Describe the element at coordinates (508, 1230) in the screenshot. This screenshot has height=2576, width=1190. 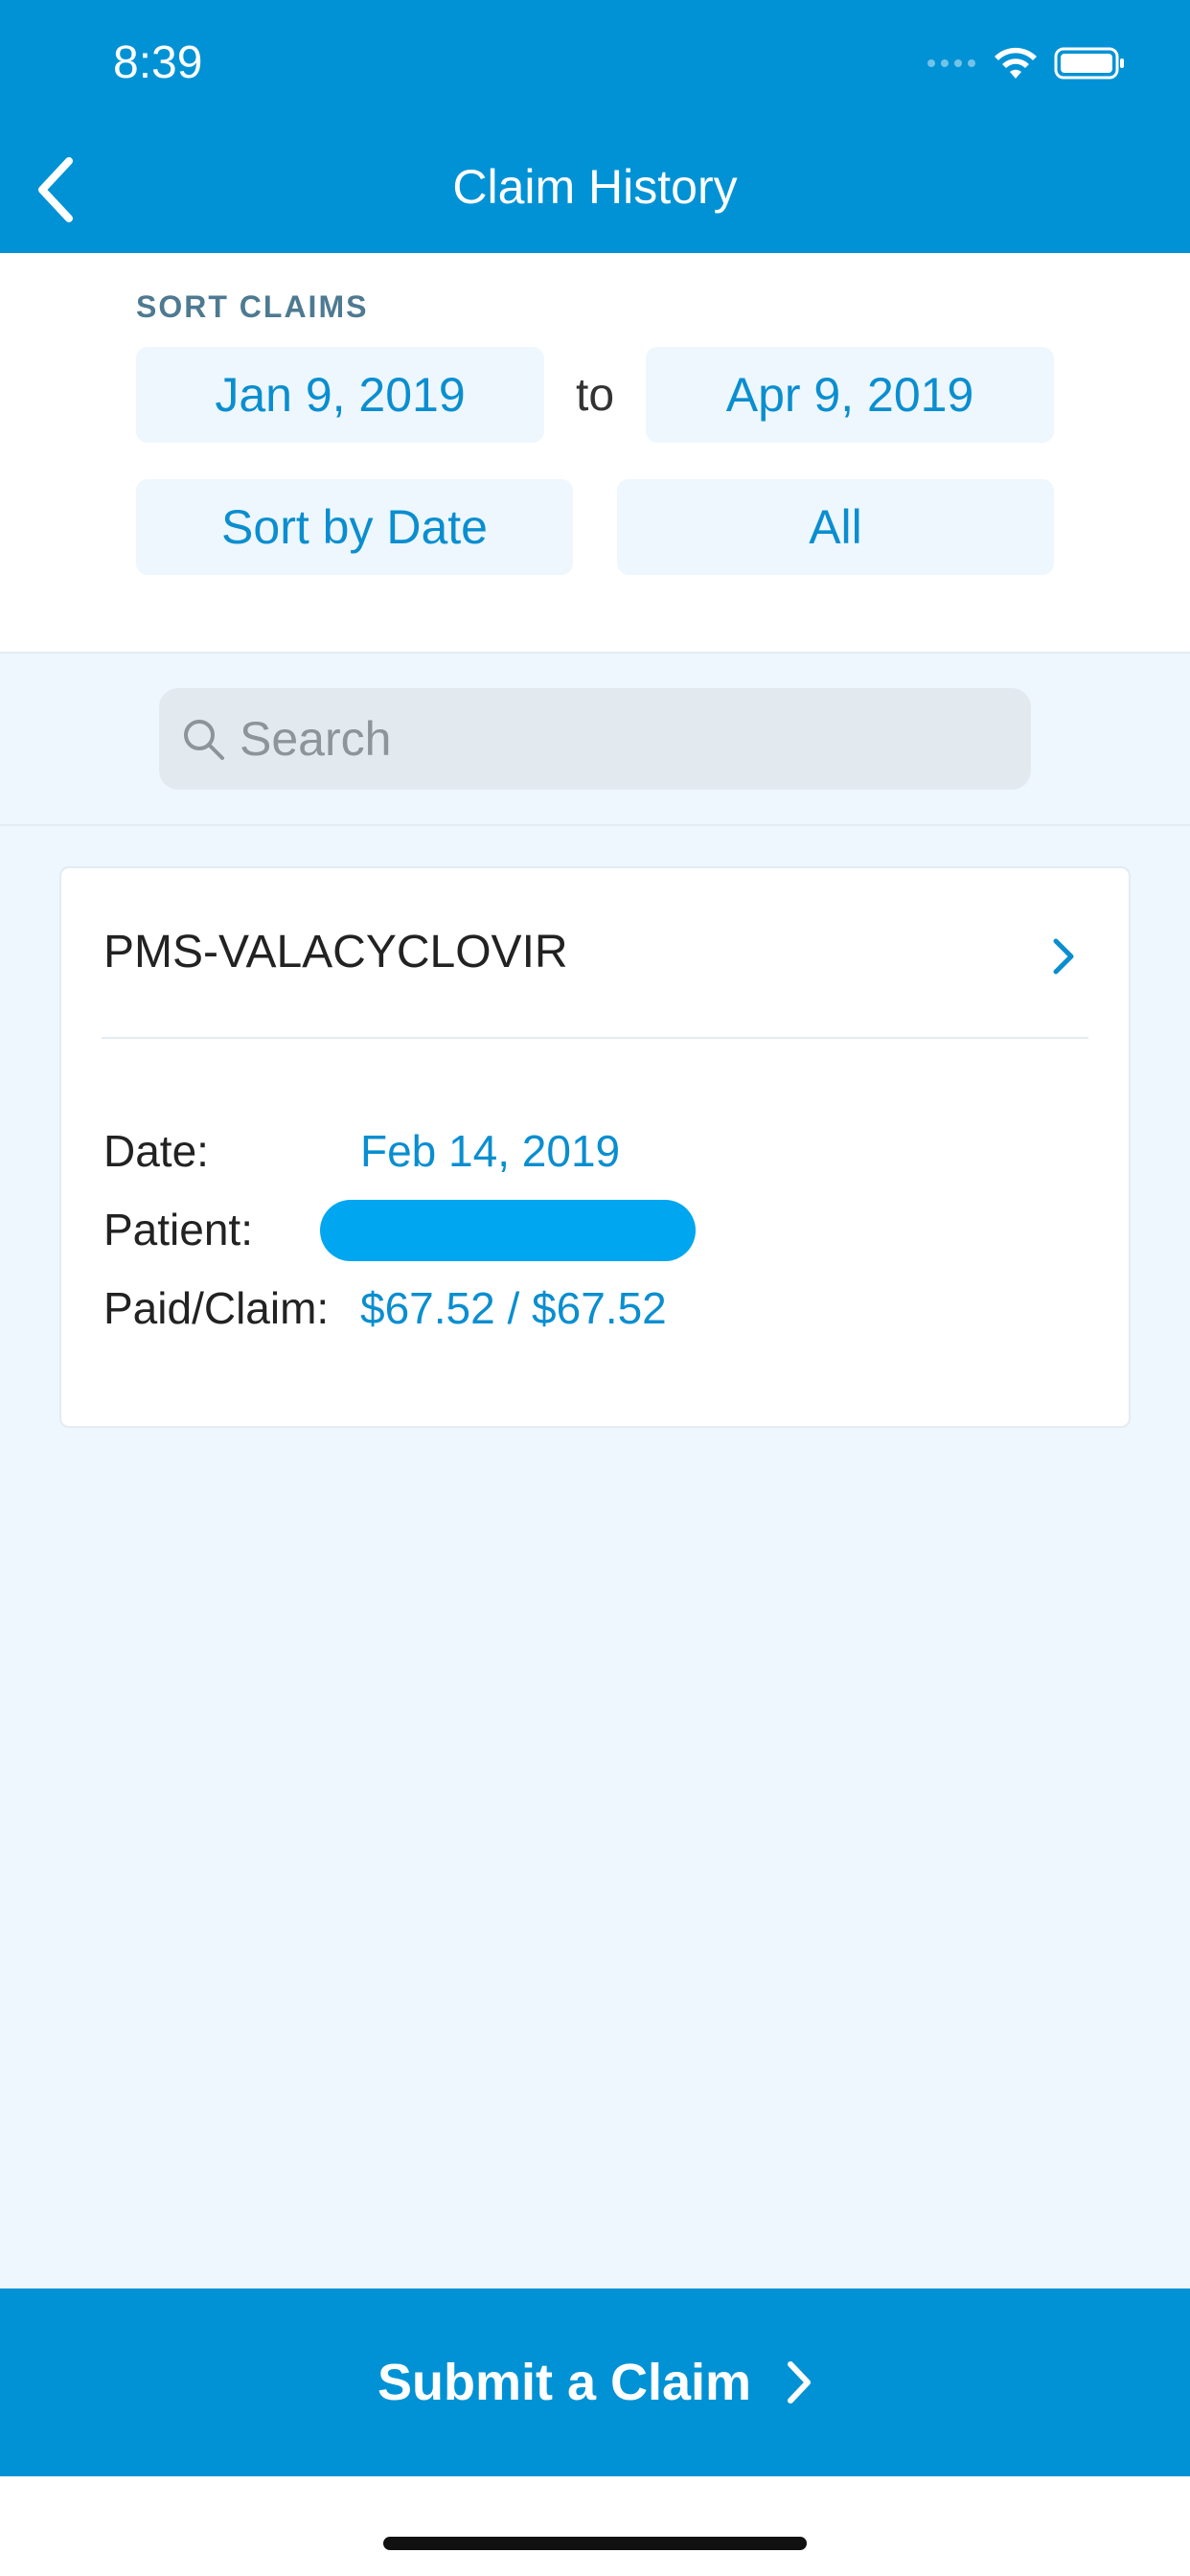
I see `patient-name-redacted` at that location.